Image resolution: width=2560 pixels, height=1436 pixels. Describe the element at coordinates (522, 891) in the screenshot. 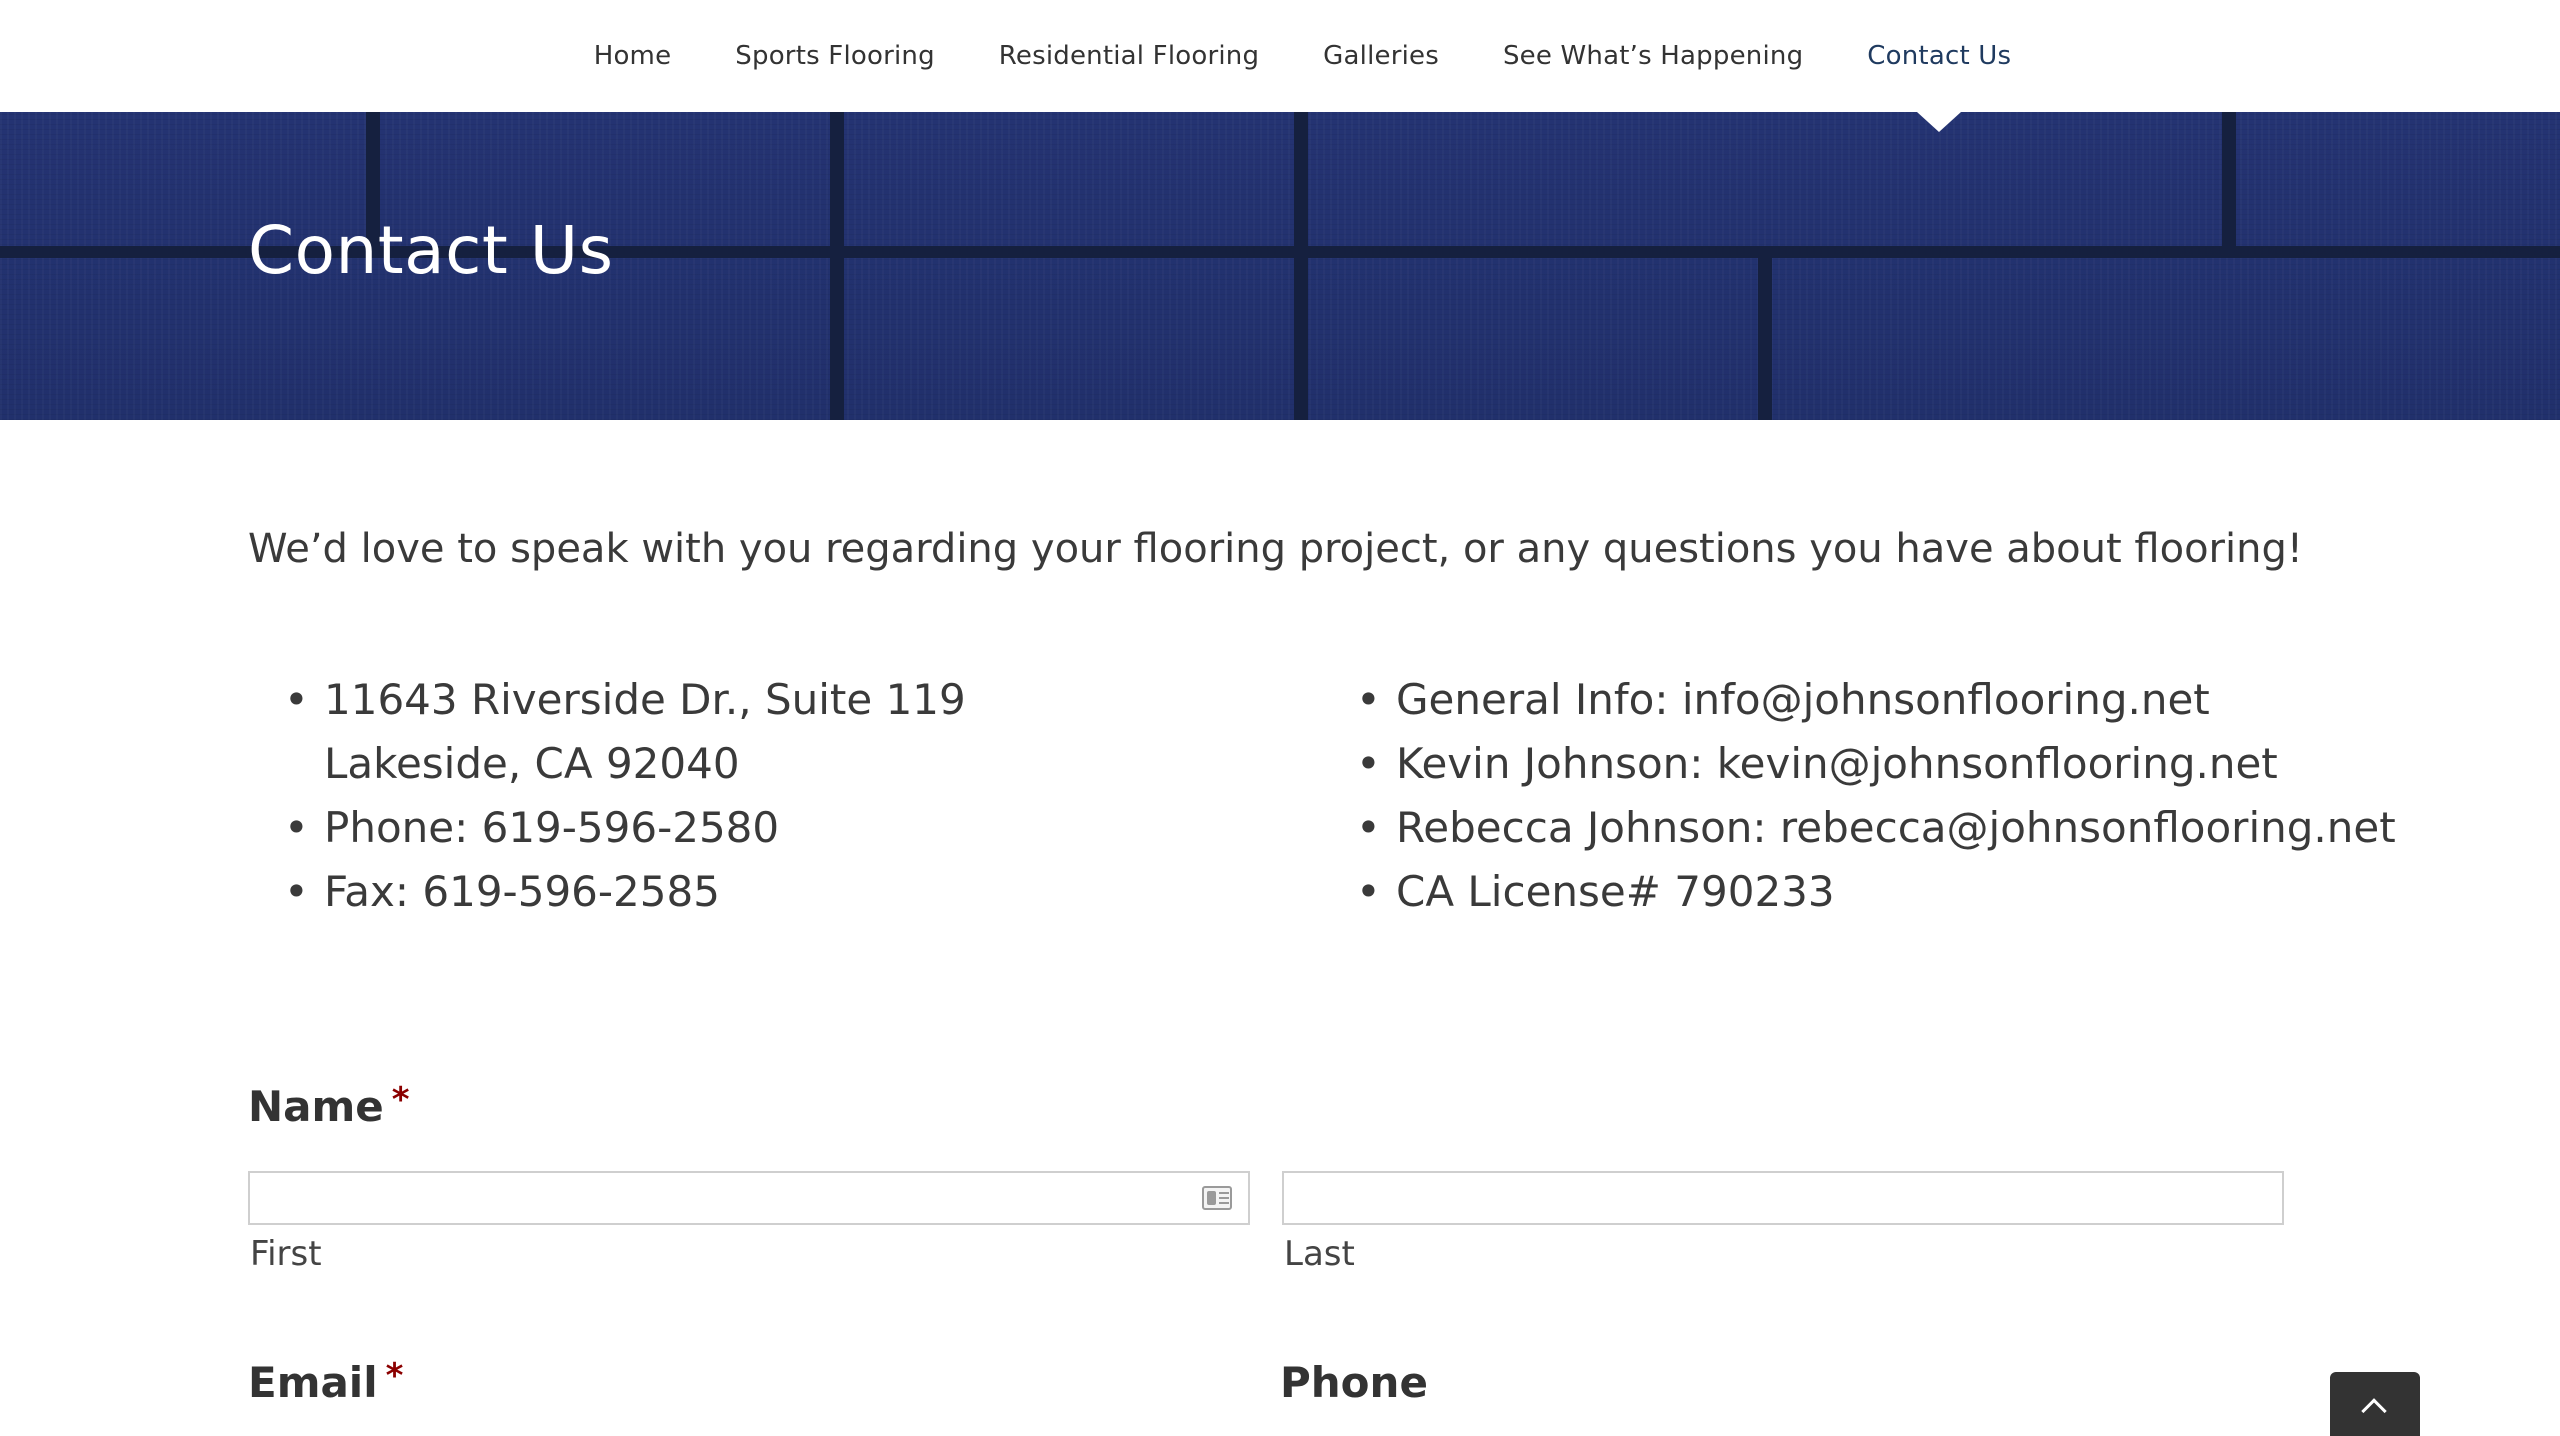

I see `fax-text: Fax: 619-596-2585` at that location.